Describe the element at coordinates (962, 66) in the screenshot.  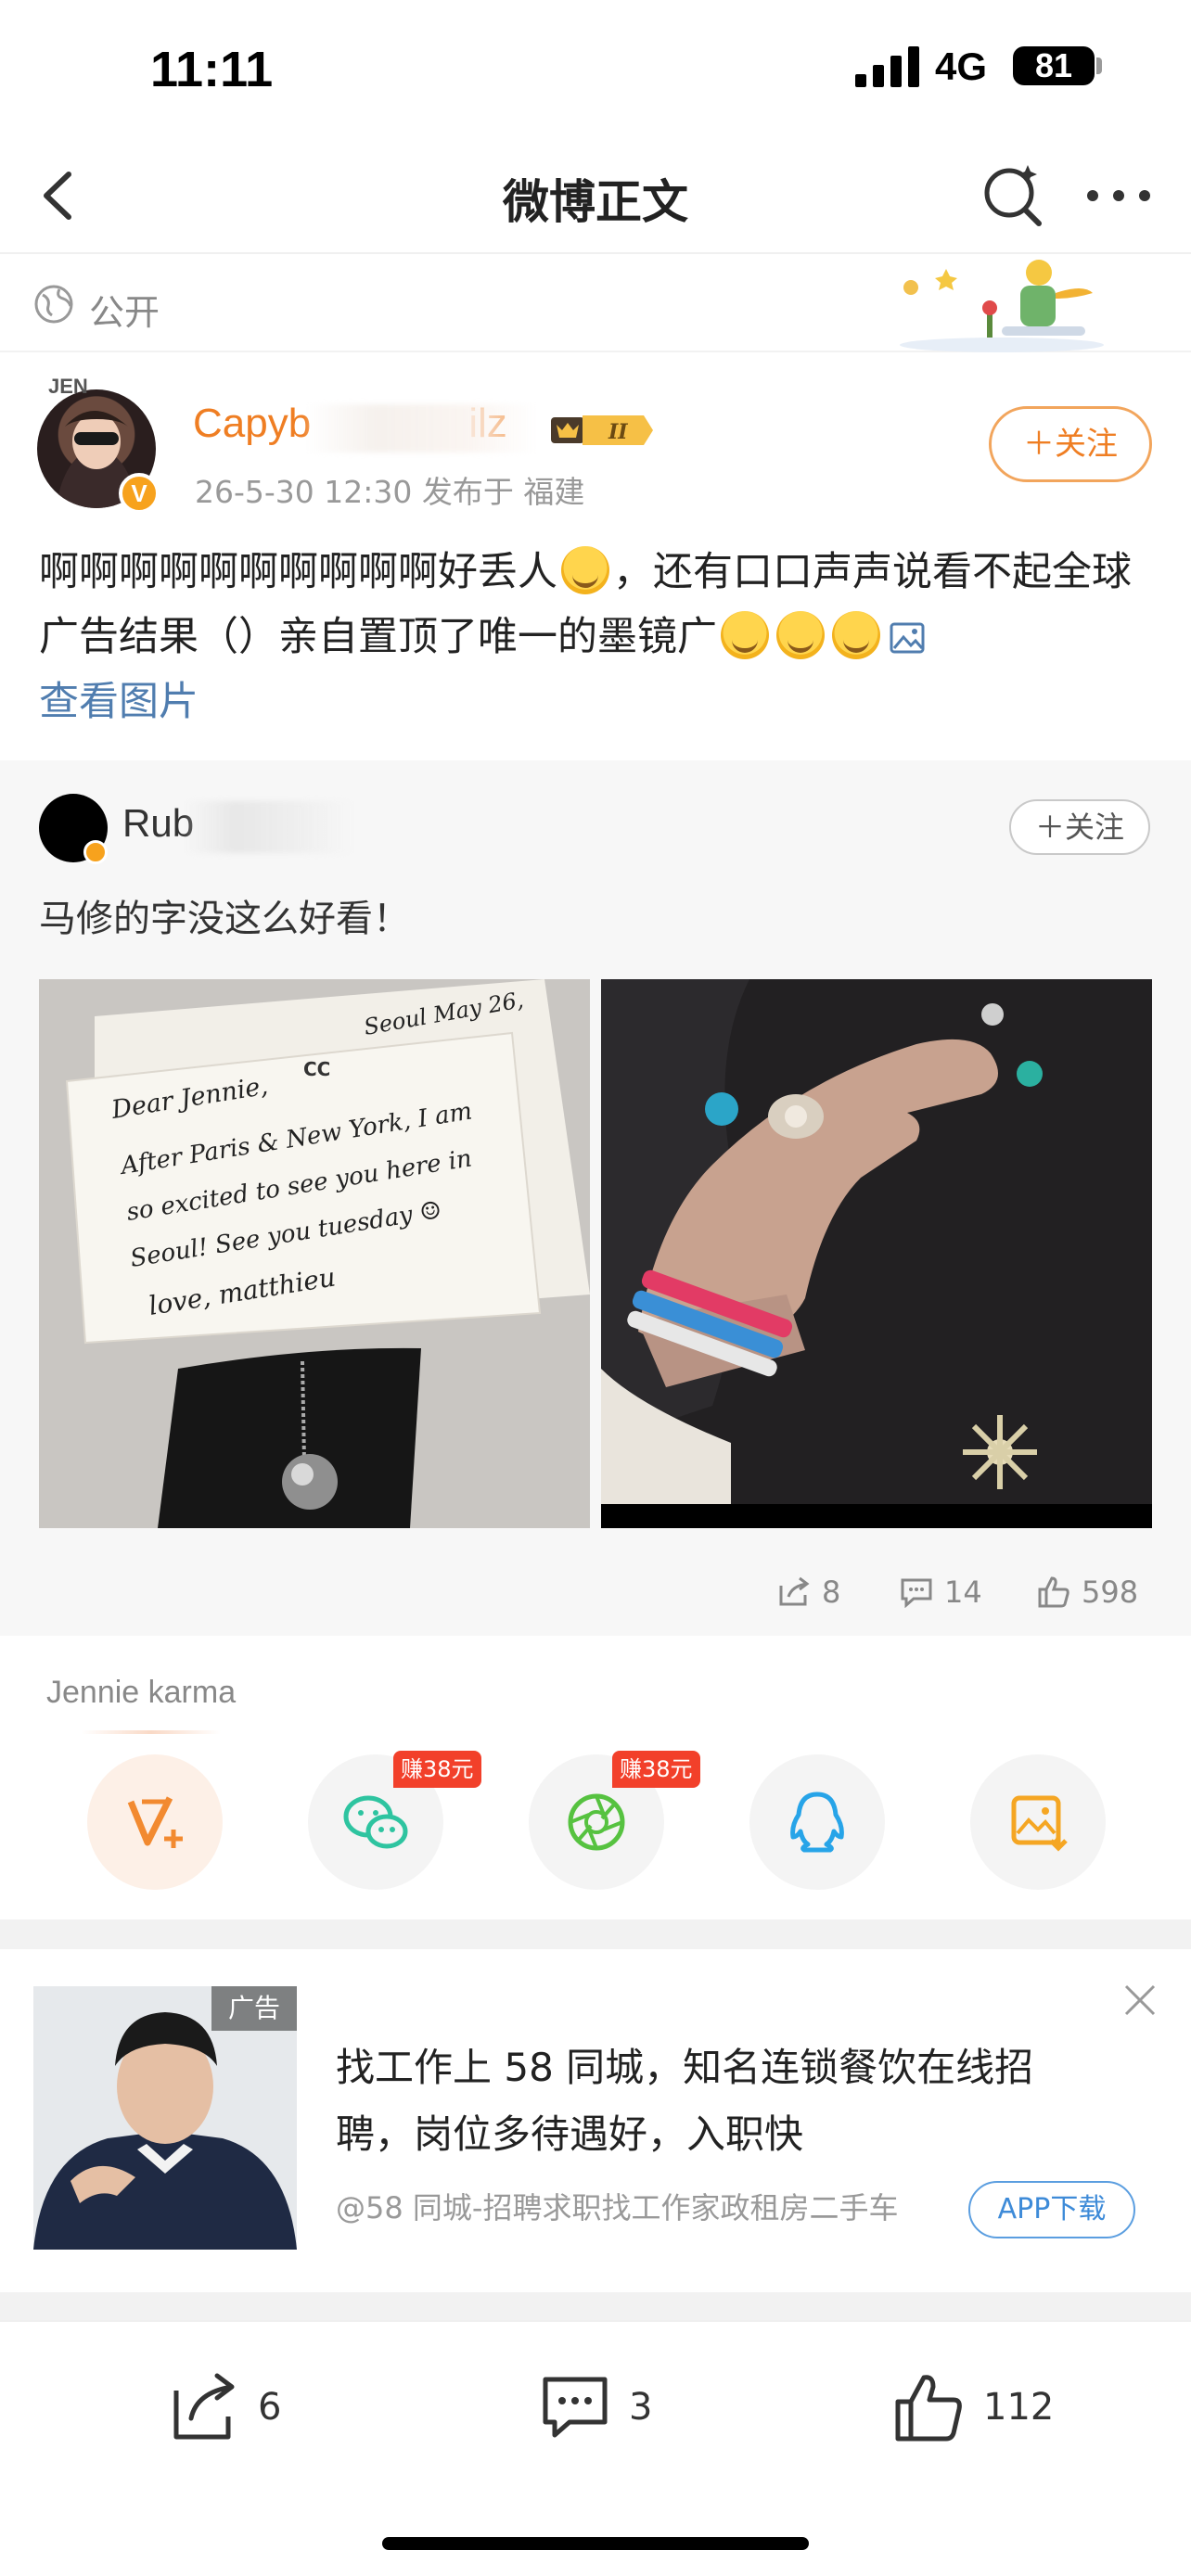
I see `network-type: 4G` at that location.